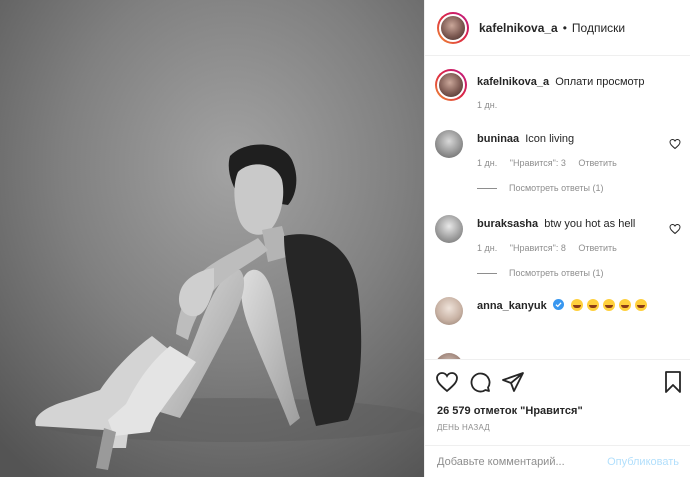  Describe the element at coordinates (560, 99) in the screenshot. I see `caption: kafelnikova_a Оплати просмотр 1 дн.` at that location.